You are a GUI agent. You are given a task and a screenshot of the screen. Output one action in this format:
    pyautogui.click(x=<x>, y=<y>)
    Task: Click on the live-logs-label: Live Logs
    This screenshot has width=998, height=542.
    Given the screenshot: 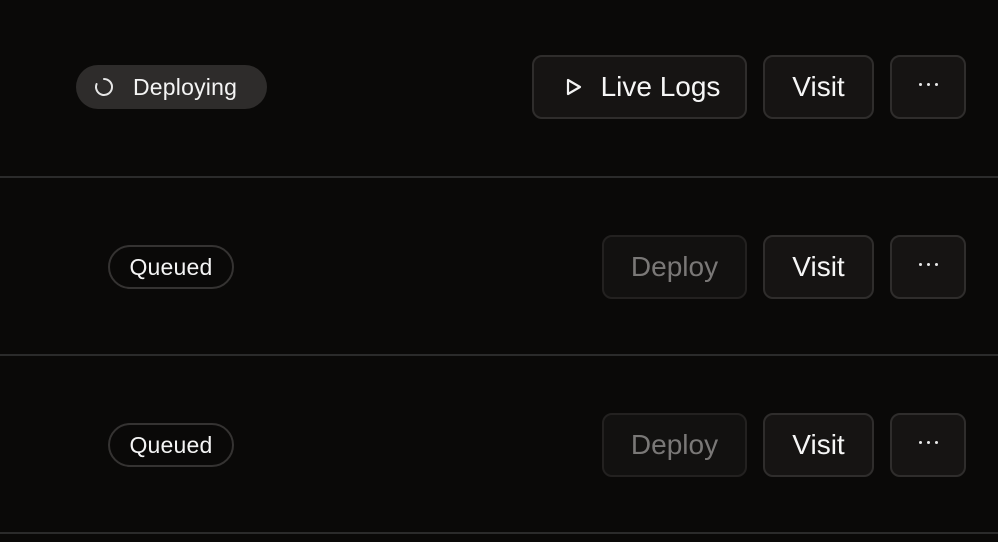 What is the action you would take?
    pyautogui.click(x=660, y=86)
    